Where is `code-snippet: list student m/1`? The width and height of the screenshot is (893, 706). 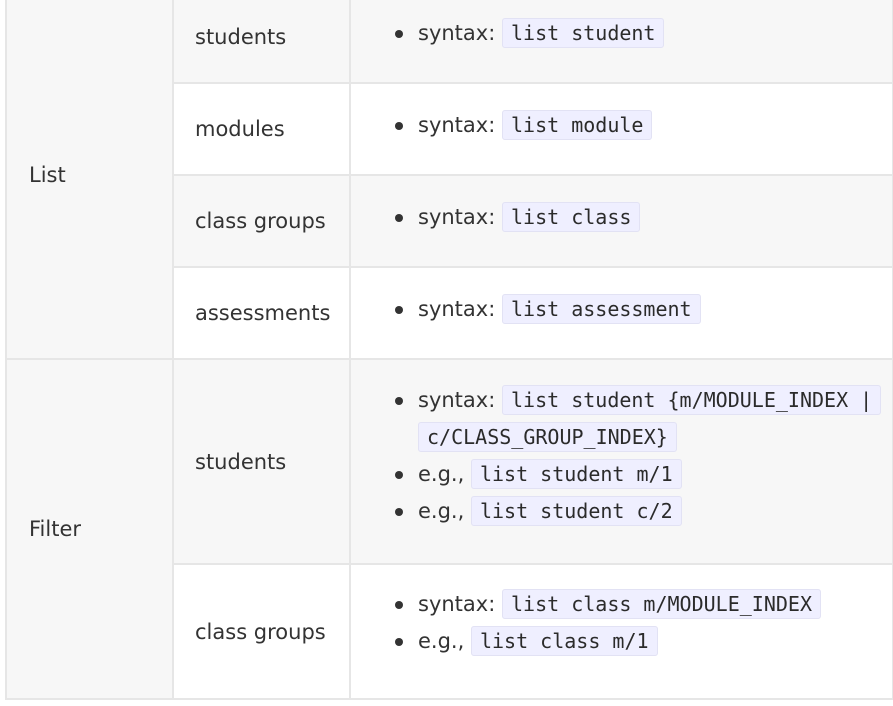 code-snippet: list student m/1 is located at coordinates (576, 474).